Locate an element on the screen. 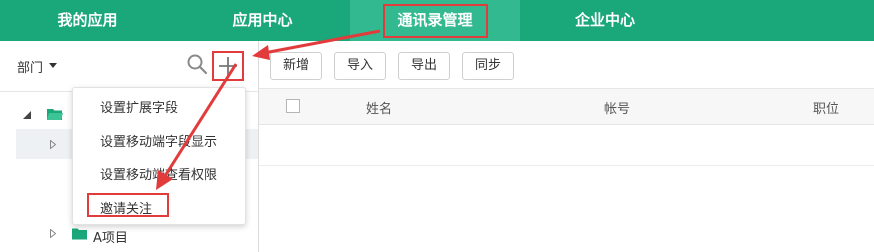 This screenshot has width=874, height=252. search-icon is located at coordinates (197, 64).